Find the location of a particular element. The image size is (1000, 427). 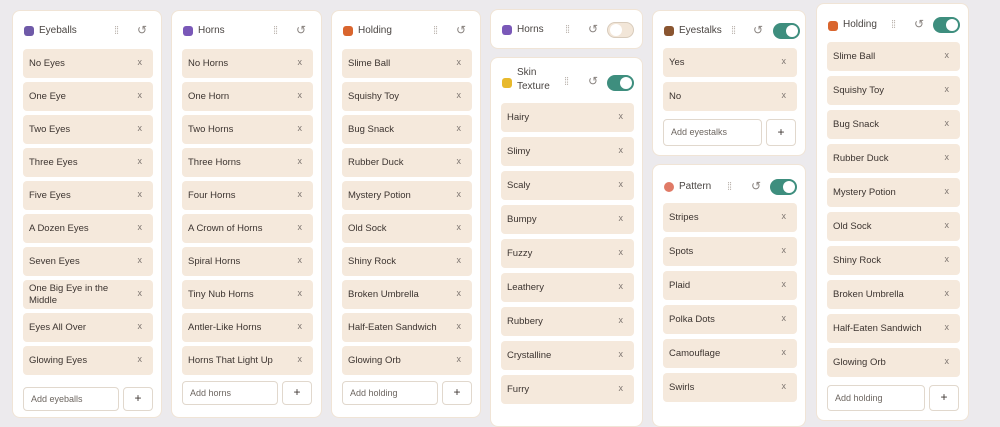

item-label: Tiny Nub Horns is located at coordinates (221, 294).